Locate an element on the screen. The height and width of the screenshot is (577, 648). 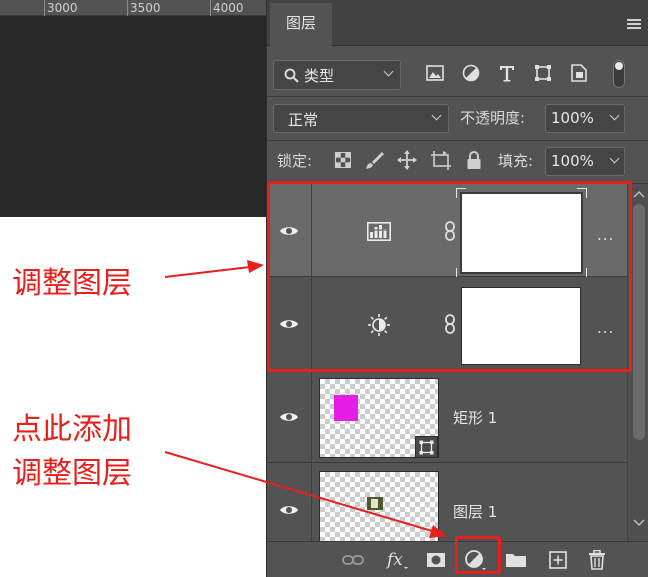
layer-filter-select: 类型 is located at coordinates (337, 75).